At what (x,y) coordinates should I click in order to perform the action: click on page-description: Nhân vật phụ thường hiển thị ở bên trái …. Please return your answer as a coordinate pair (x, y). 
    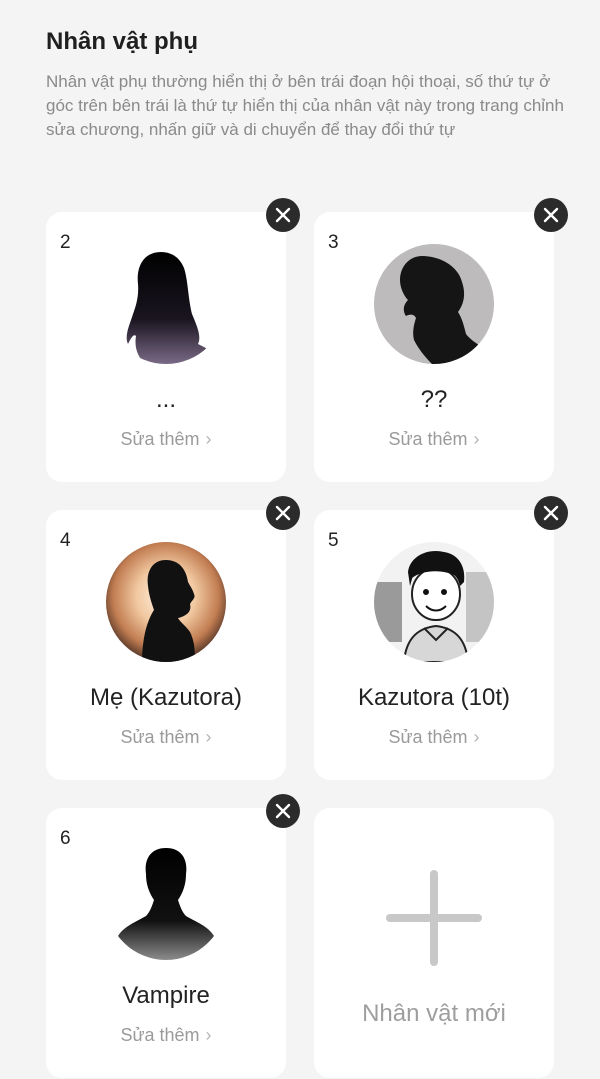
    Looking at the image, I should click on (305, 105).